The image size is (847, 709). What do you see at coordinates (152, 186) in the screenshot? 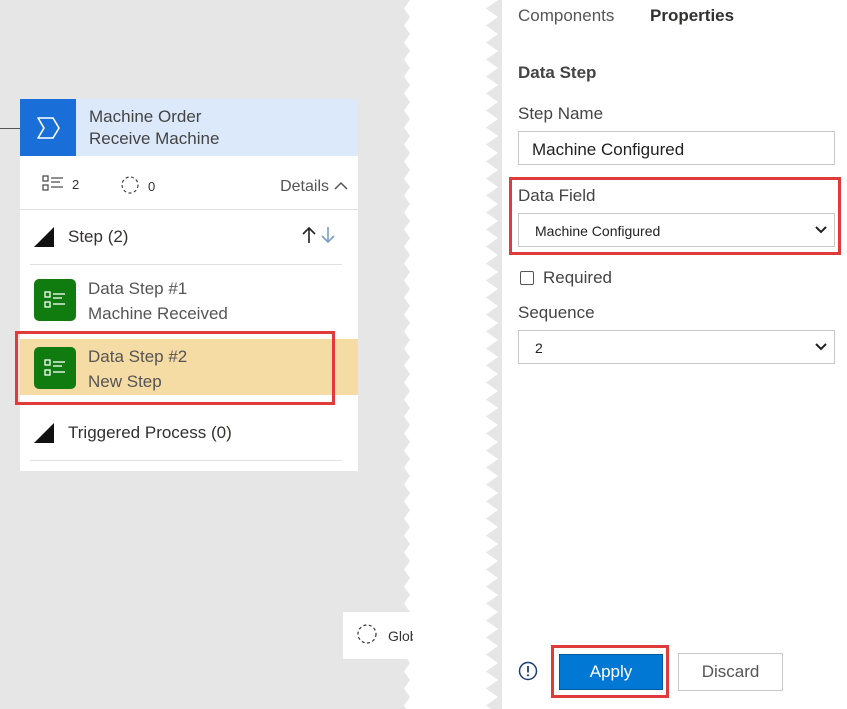
I see `processes-count: 0` at bounding box center [152, 186].